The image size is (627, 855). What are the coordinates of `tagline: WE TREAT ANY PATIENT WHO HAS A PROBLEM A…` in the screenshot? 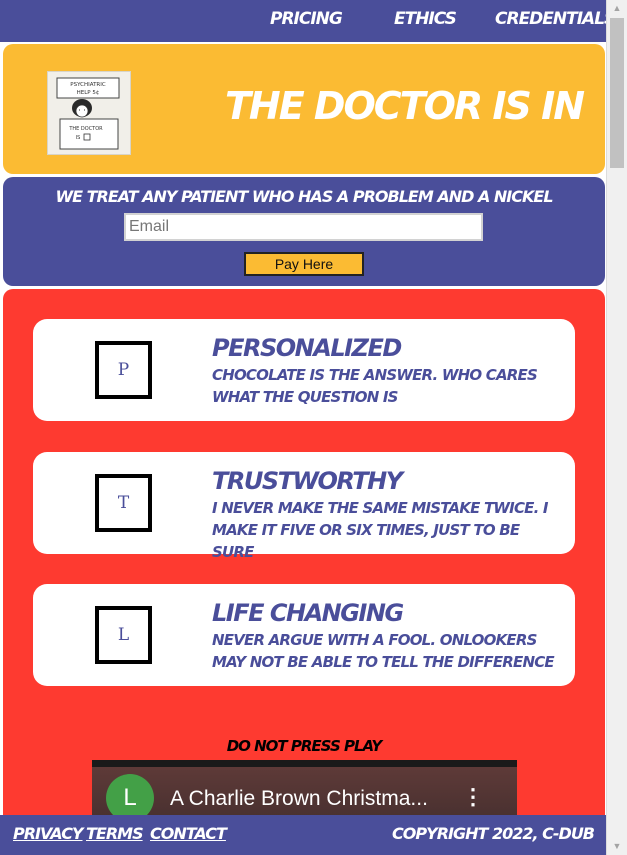 It's located at (304, 196).